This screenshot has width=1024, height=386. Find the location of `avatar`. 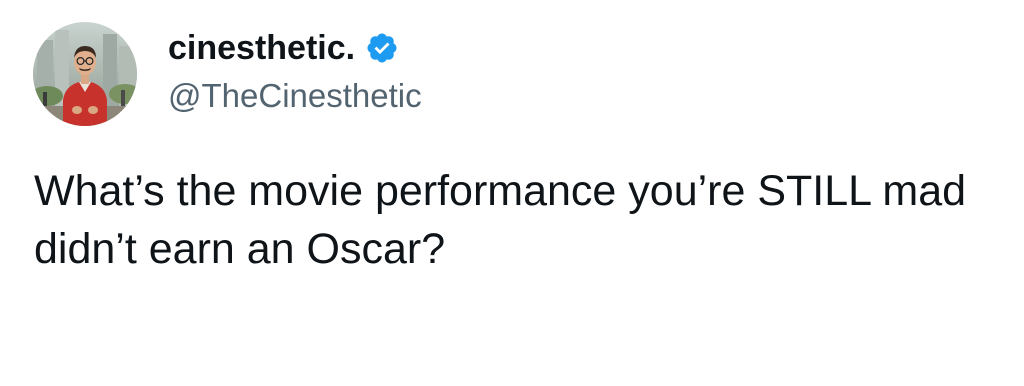

avatar is located at coordinates (85, 74).